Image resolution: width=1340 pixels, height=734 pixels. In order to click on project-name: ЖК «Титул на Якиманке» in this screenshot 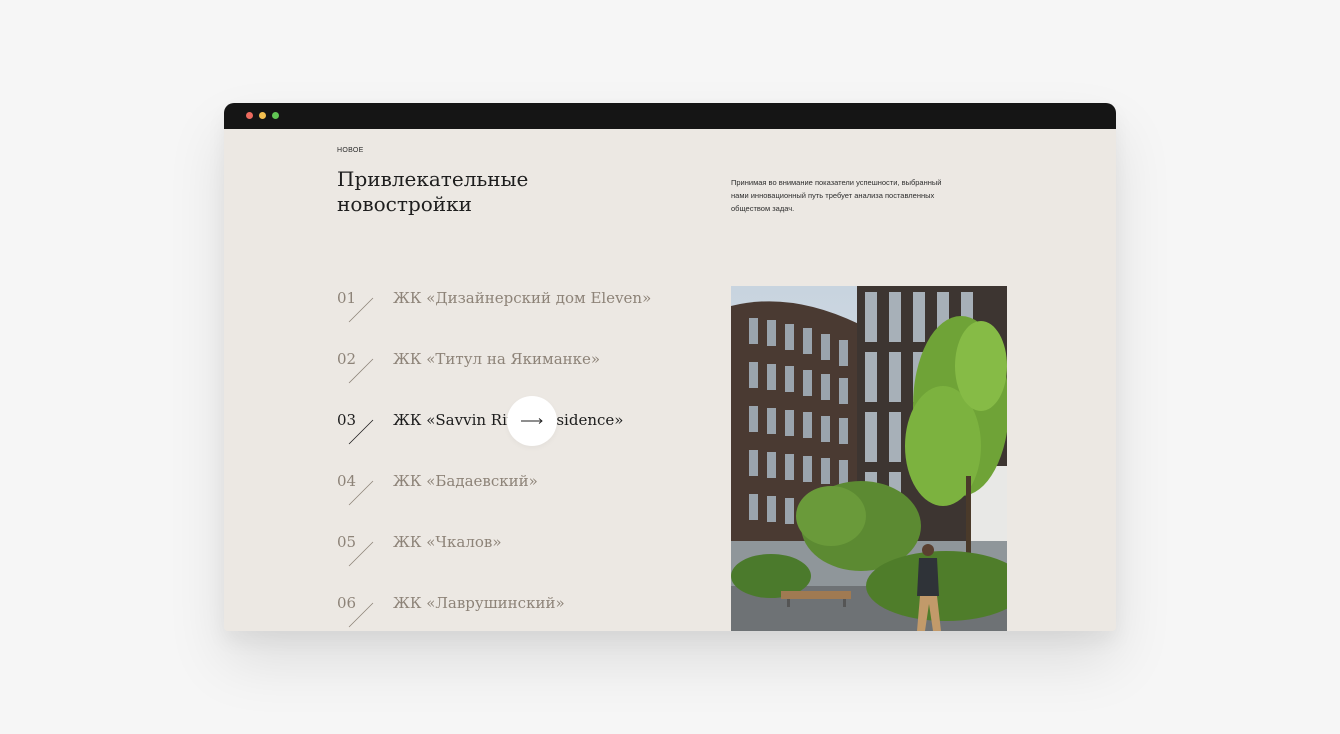, I will do `click(497, 359)`.